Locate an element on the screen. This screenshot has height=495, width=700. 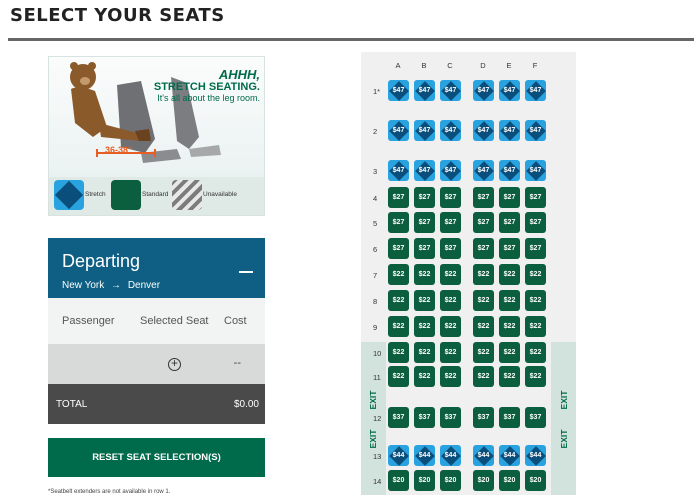
seat-14a: $20 is located at coordinates (398, 480).